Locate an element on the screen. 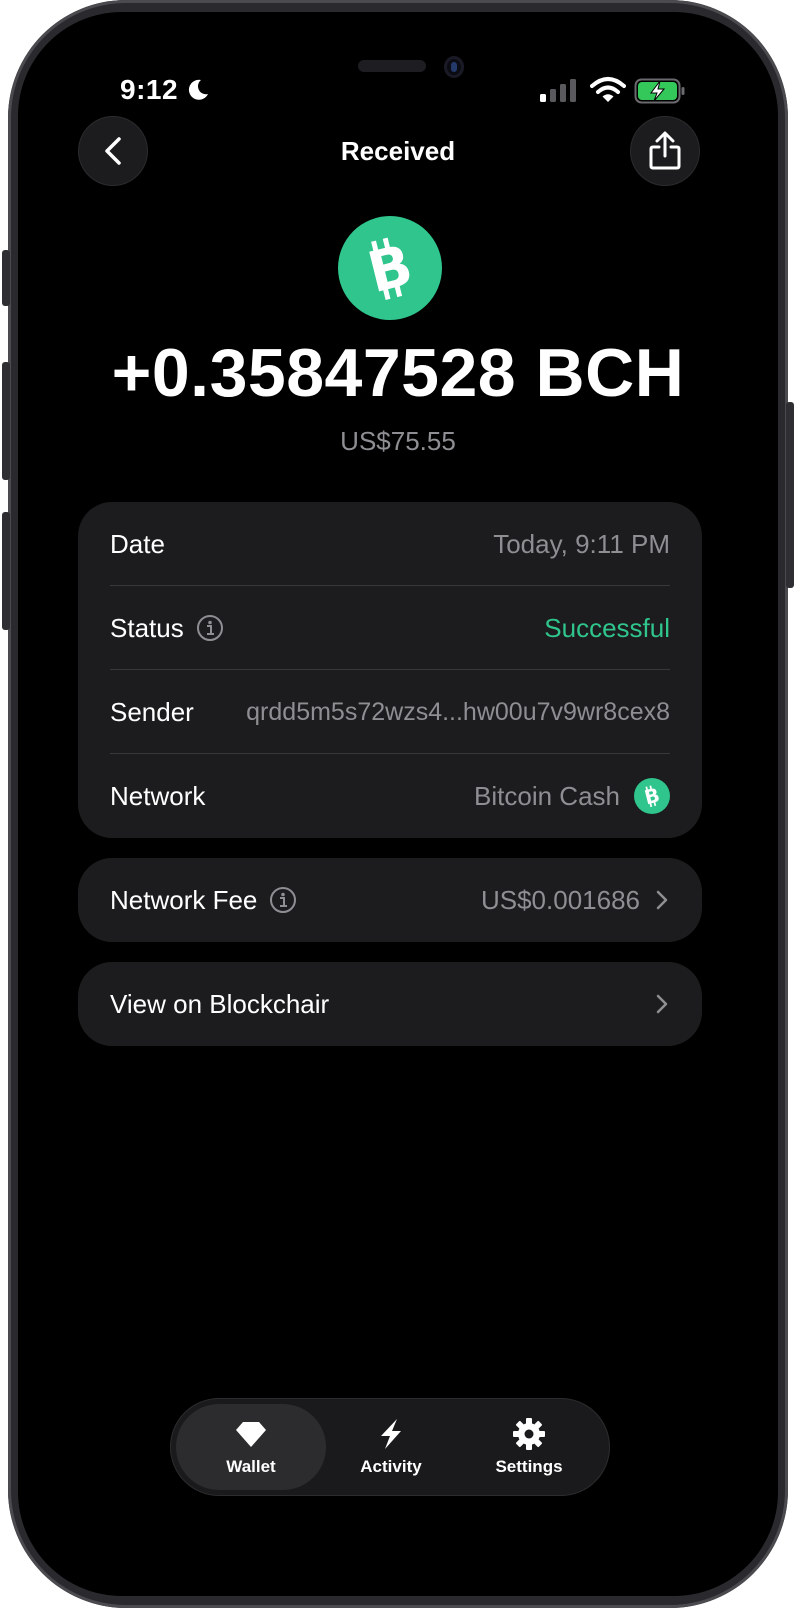 This screenshot has width=796, height=1608. power-button is located at coordinates (790, 495).